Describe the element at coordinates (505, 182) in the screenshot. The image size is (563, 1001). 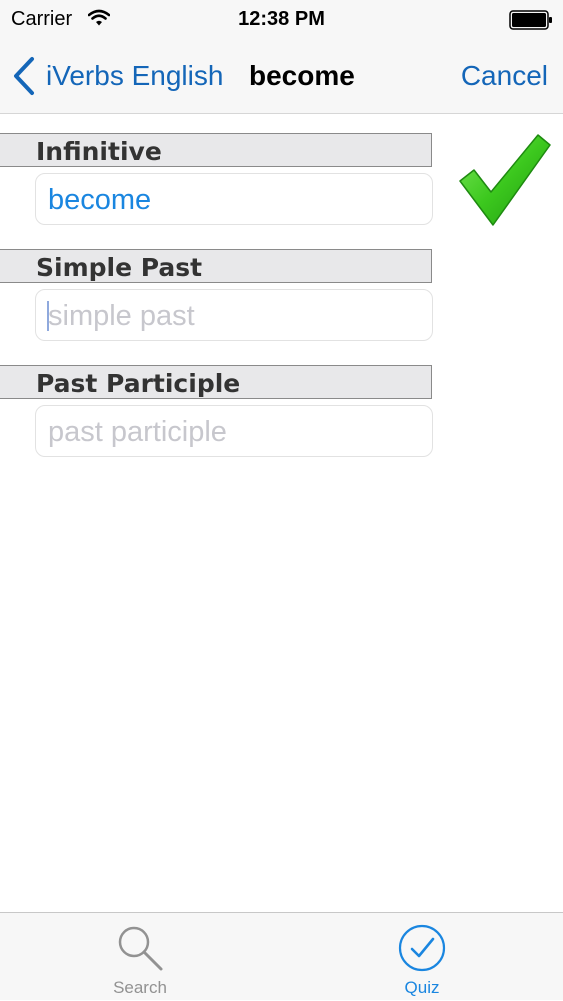
I see `checkmark-icon` at that location.